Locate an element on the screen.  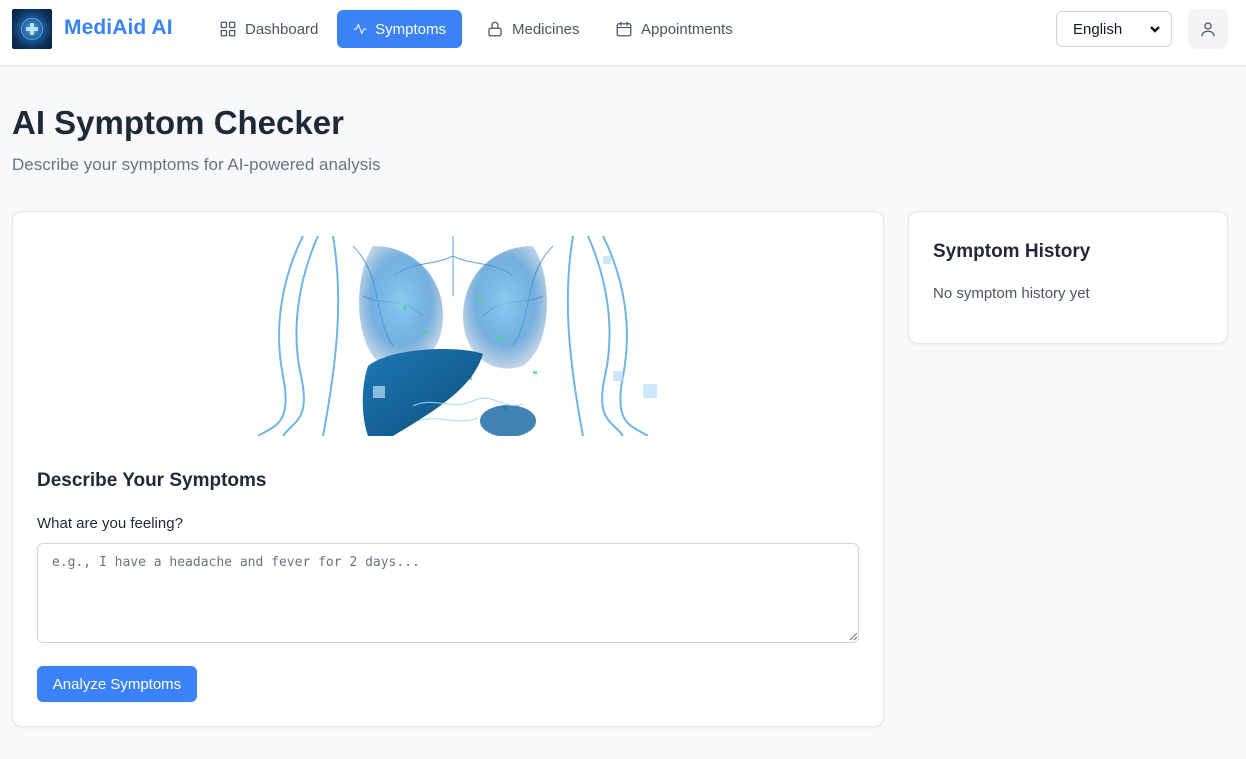
brand-name: MediAid AI is located at coordinates (118, 28).